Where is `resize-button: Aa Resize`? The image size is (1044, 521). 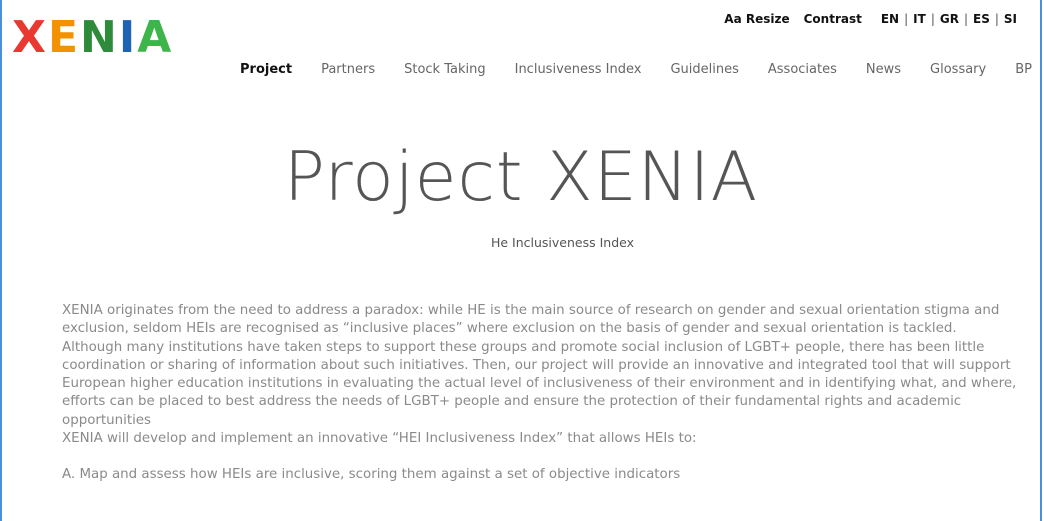 resize-button: Aa Resize is located at coordinates (756, 19).